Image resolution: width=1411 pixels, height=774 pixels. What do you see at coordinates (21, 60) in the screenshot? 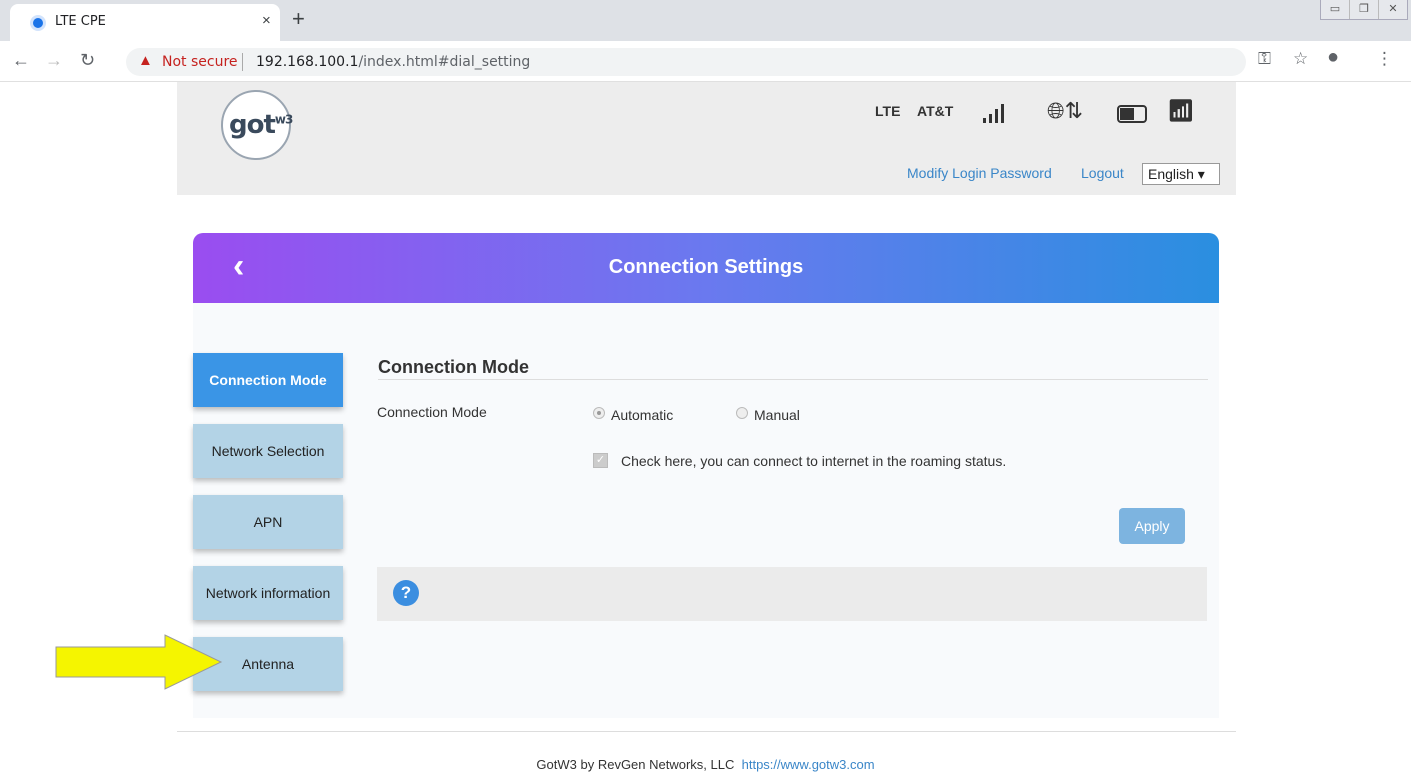
I see `back-arrow-icon: ←` at bounding box center [21, 60].